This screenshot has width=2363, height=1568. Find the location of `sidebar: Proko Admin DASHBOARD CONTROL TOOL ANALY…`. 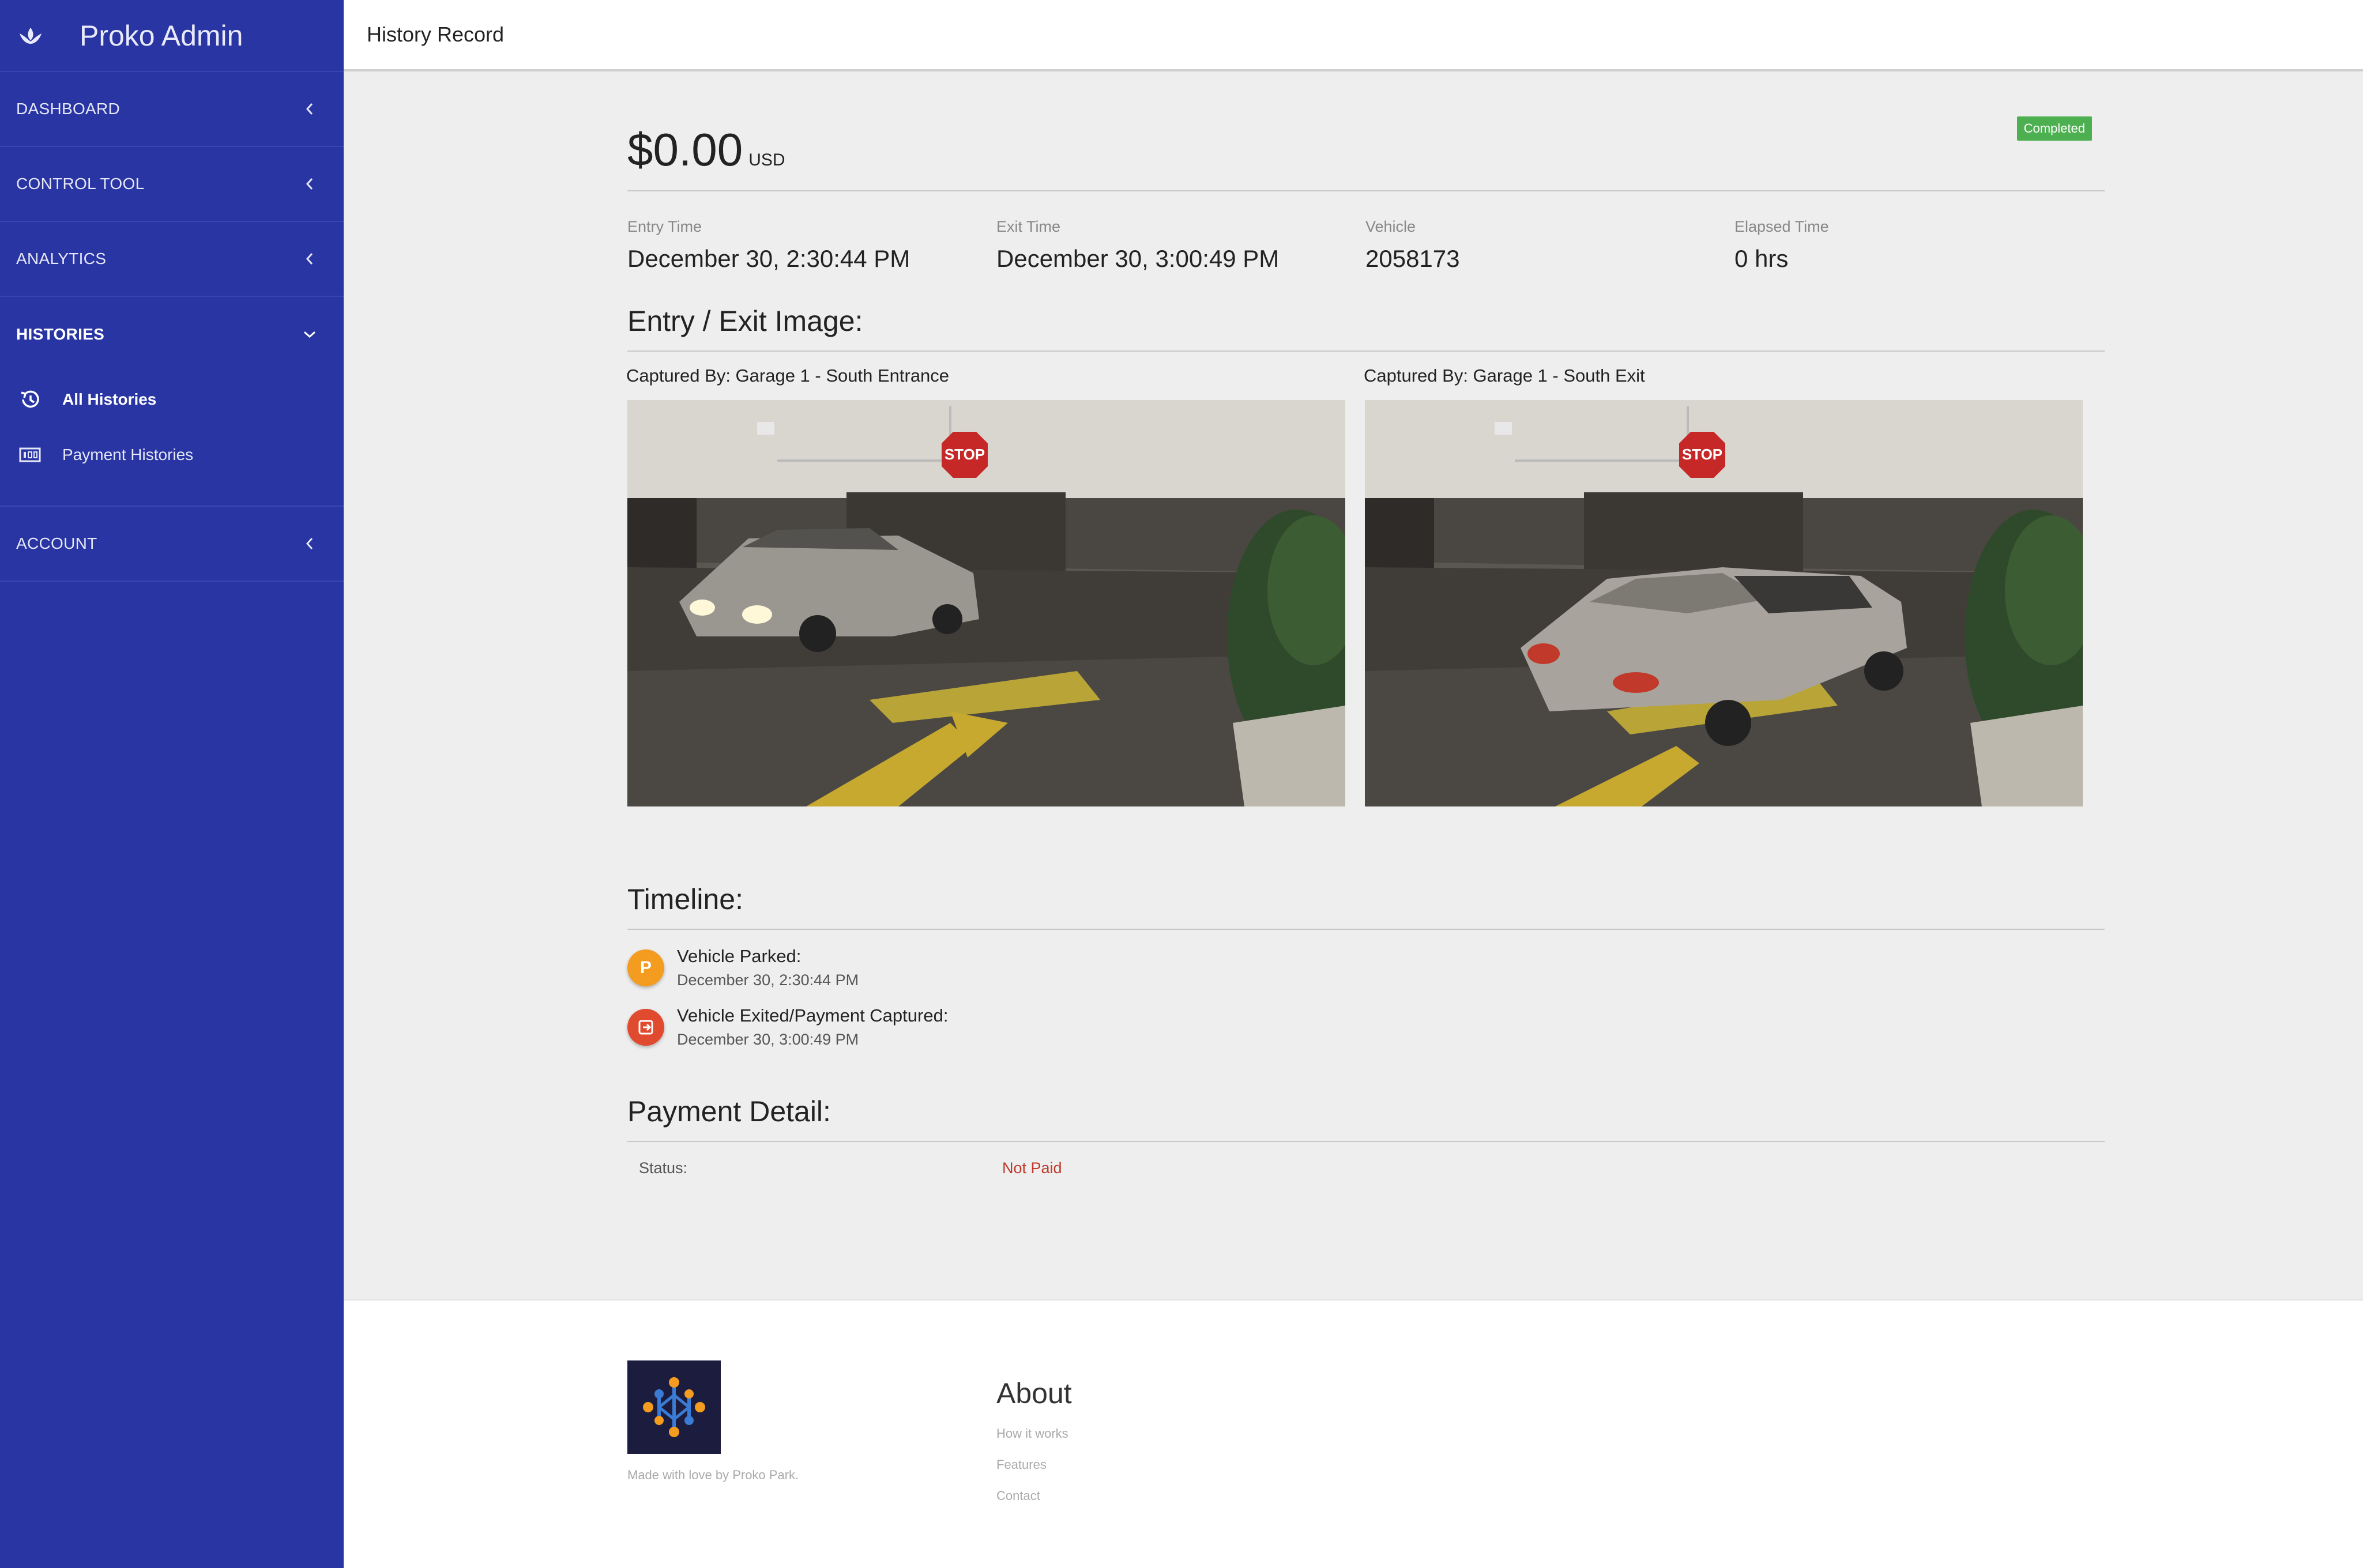

sidebar: Proko Admin DASHBOARD CONTROL TOOL ANALY… is located at coordinates (172, 784).